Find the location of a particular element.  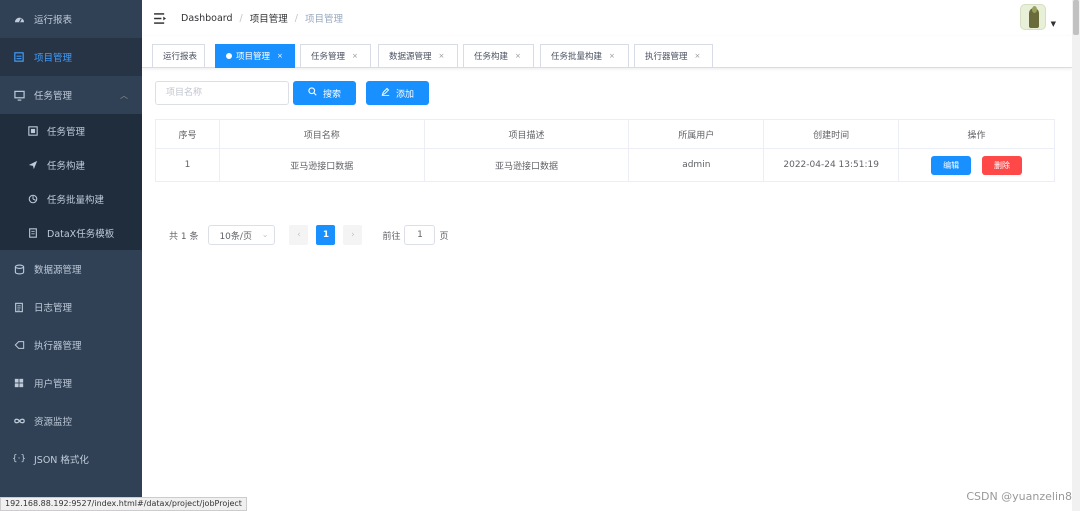

caret-down-icon: ▼ is located at coordinates (1053, 24).